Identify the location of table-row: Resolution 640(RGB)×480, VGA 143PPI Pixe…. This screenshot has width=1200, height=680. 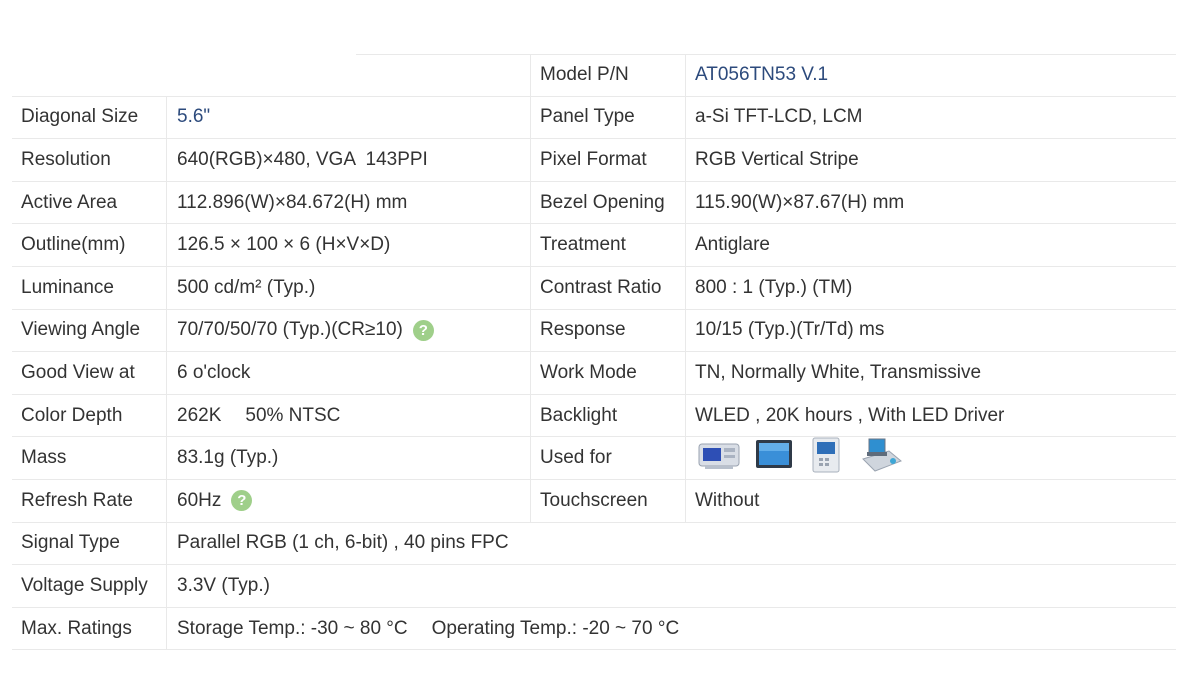
(594, 160).